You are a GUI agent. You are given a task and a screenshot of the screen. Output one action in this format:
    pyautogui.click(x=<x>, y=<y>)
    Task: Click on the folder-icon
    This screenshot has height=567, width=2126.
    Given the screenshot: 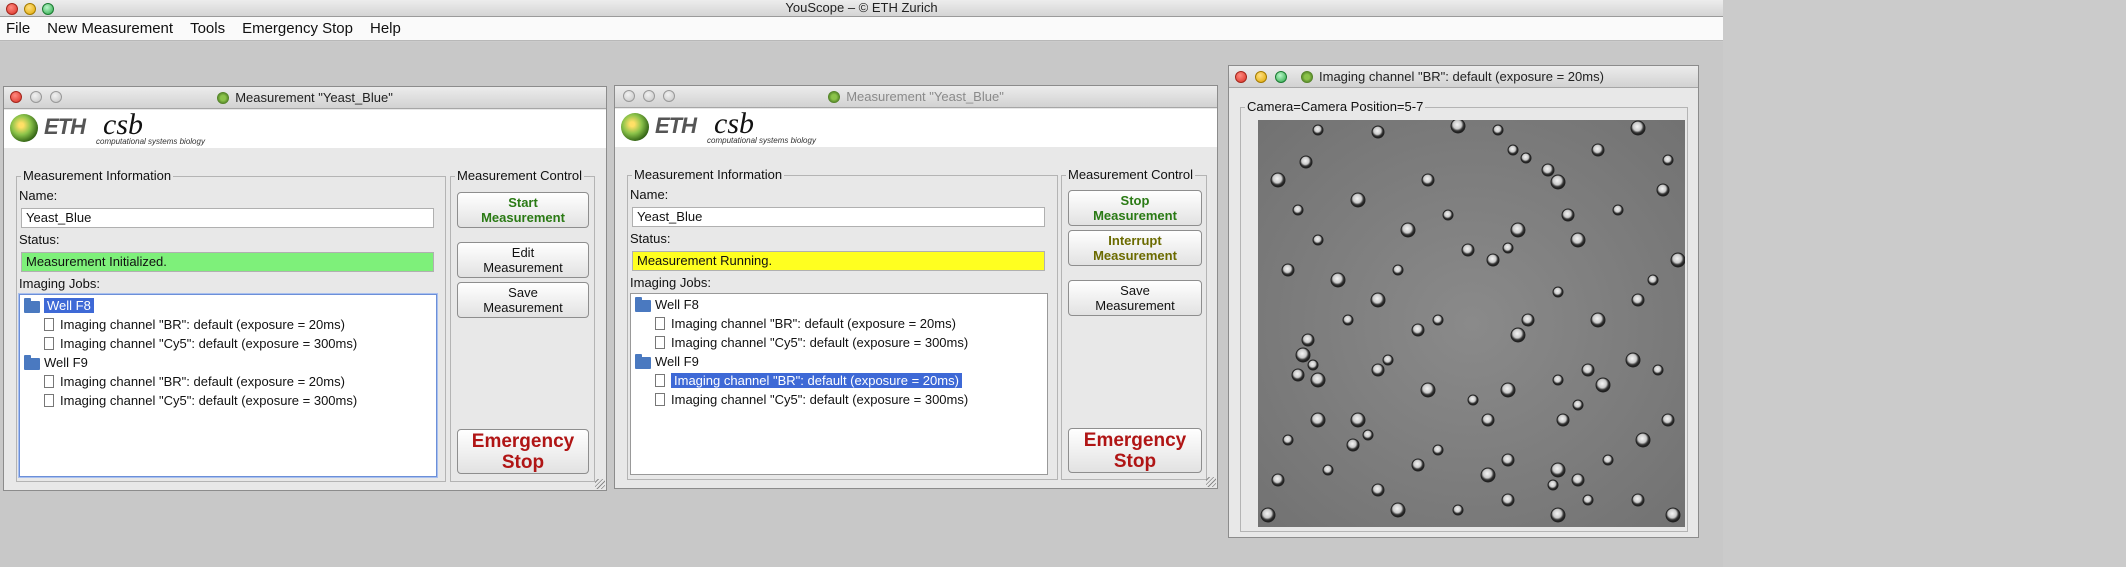 What is the action you would take?
    pyautogui.click(x=643, y=361)
    